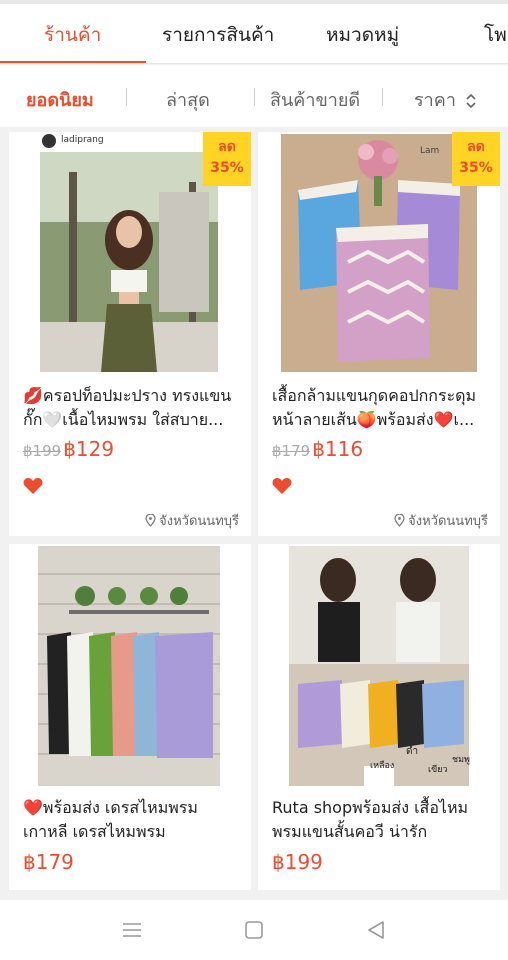 Image resolution: width=508 pixels, height=960 pixels. Describe the element at coordinates (495, 35) in the screenshot. I see `tab-posts: โพ` at that location.